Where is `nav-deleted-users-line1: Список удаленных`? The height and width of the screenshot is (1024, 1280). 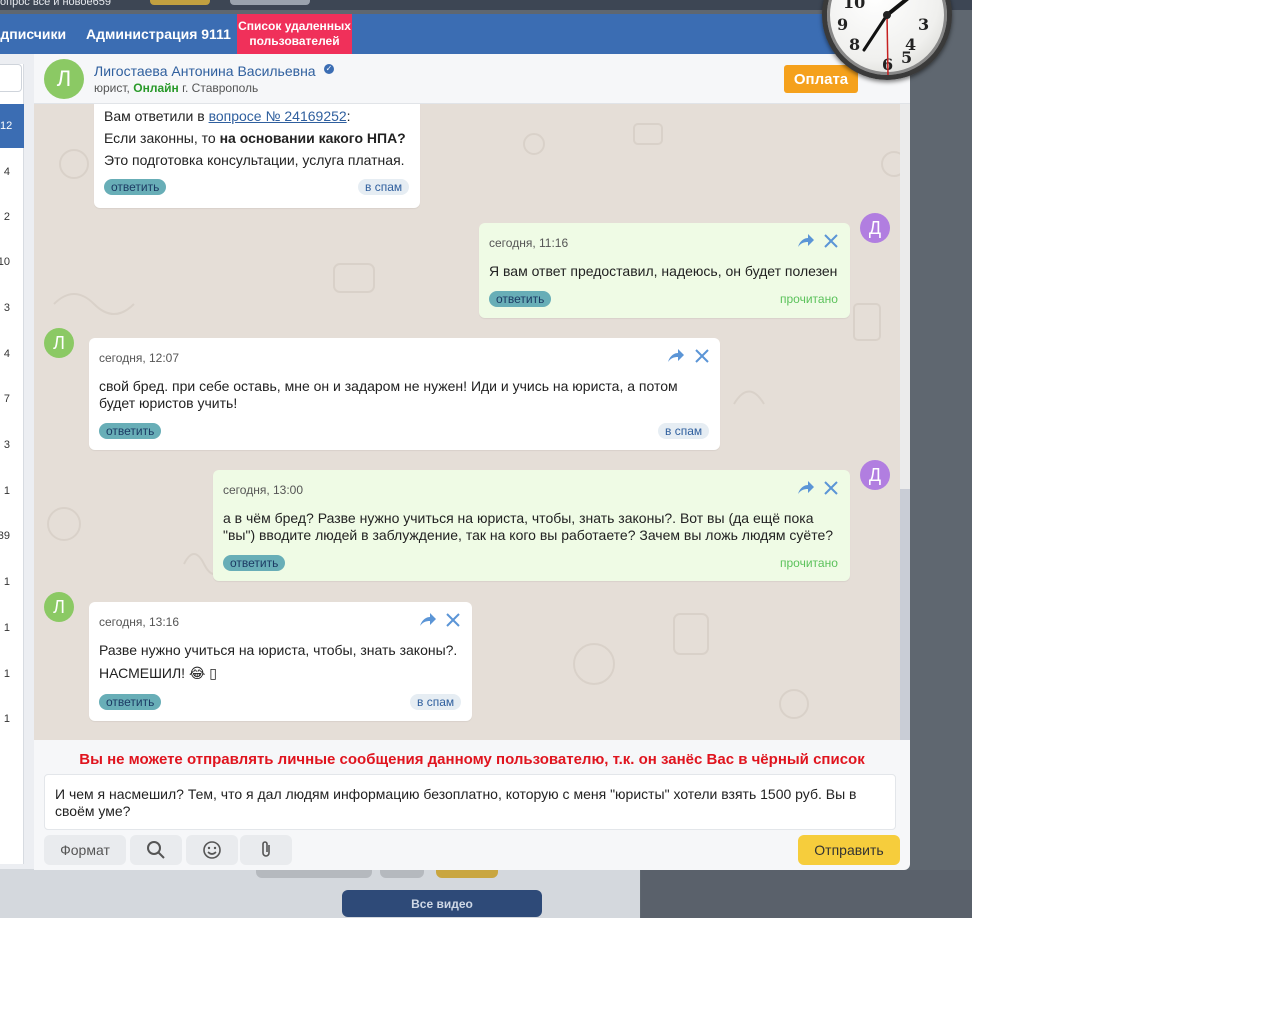
nav-deleted-users-line1: Список удаленных is located at coordinates (294, 26).